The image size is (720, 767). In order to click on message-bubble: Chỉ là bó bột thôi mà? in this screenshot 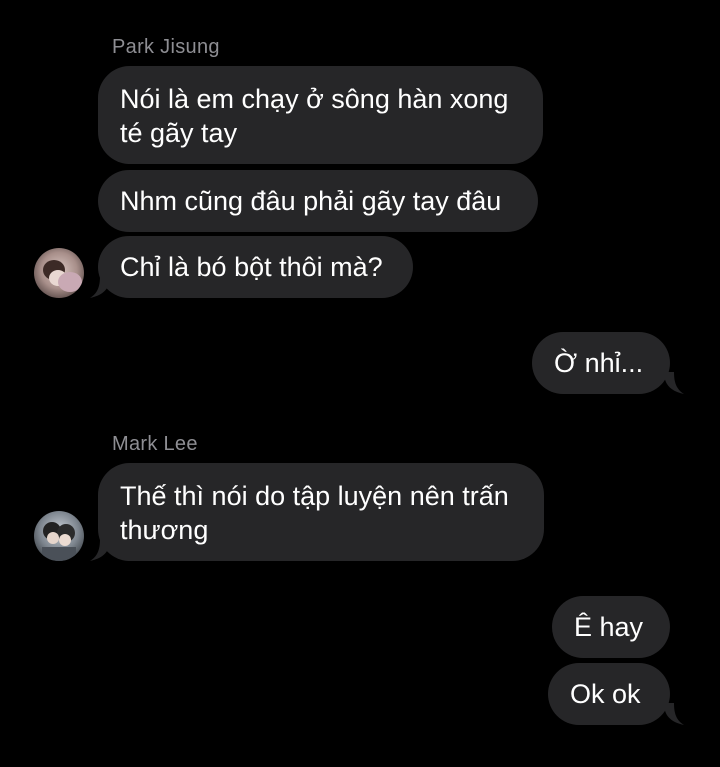, I will do `click(255, 267)`.